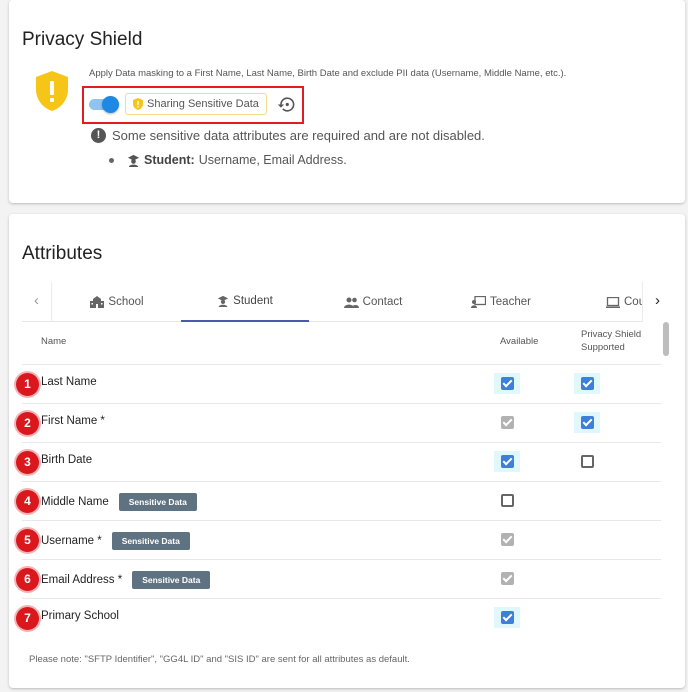  I want to click on attribute-name-label: First Name *, so click(73, 421).